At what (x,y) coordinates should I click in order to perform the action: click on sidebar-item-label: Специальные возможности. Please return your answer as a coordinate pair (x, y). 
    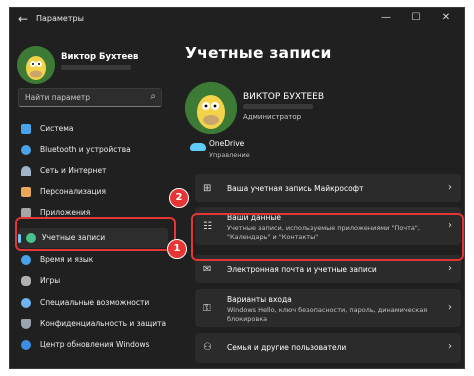
    Looking at the image, I should click on (95, 302).